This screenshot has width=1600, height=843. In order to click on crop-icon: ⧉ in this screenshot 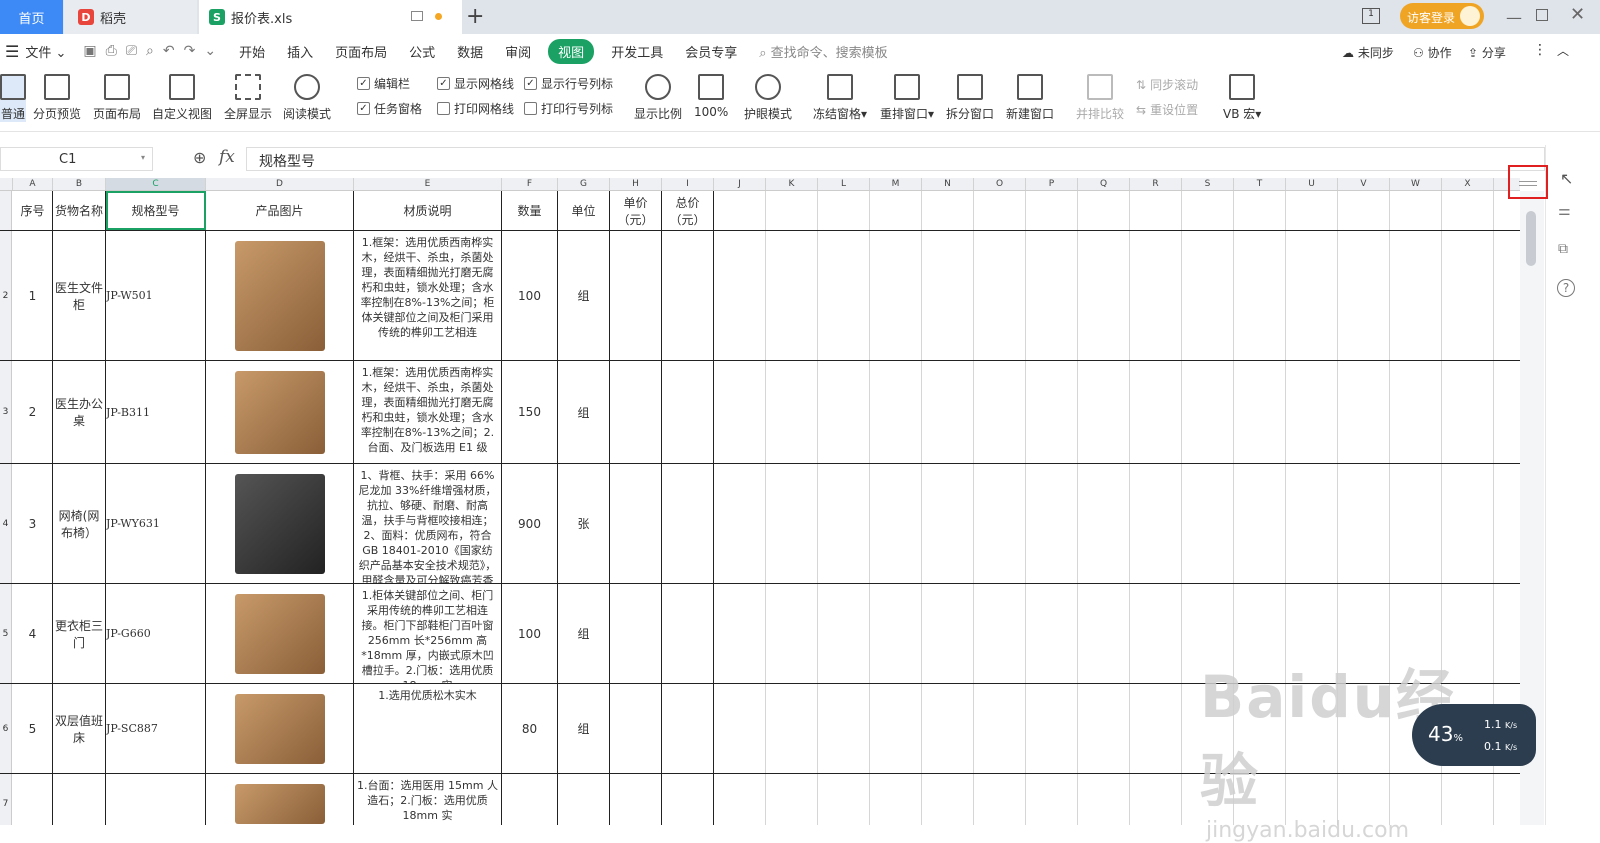, I will do `click(1563, 249)`.